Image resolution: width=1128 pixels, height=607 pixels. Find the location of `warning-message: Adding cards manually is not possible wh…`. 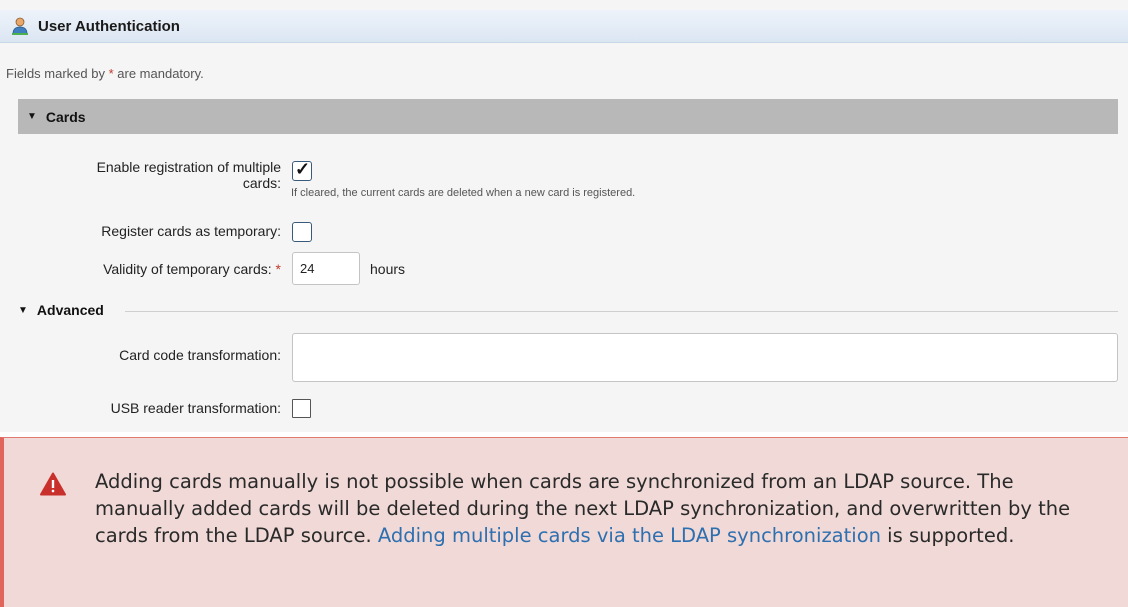

warning-message: Adding cards manually is not possible wh… is located at coordinates (600, 508).